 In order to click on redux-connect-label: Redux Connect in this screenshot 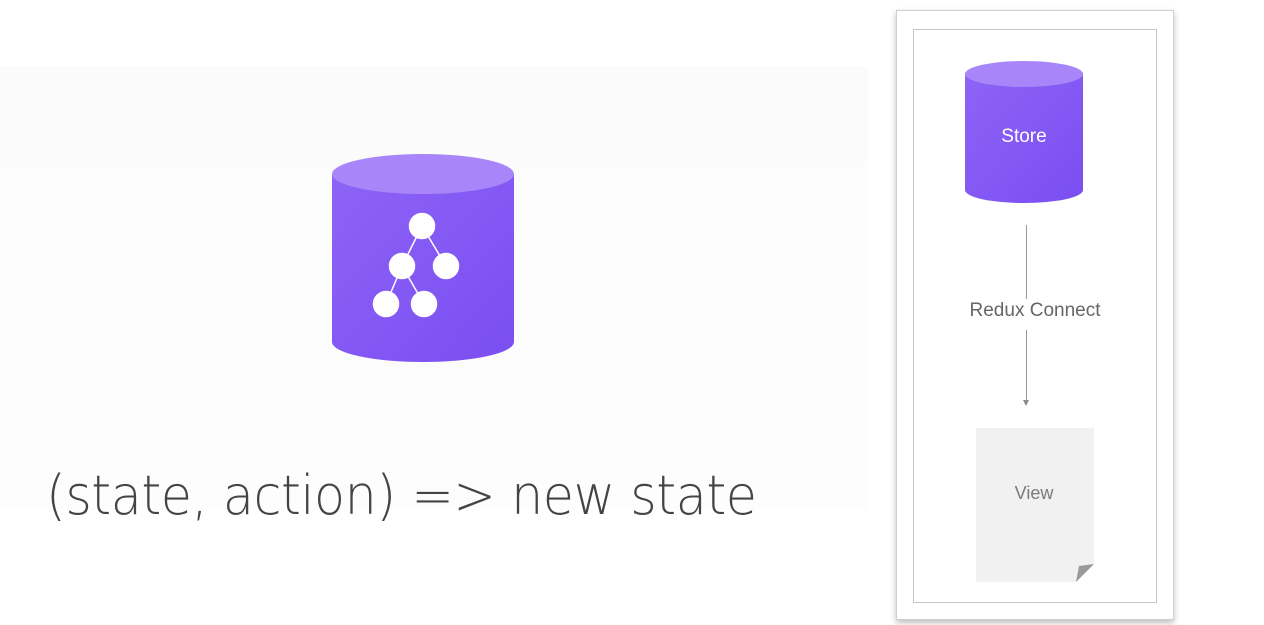, I will do `click(1035, 310)`.